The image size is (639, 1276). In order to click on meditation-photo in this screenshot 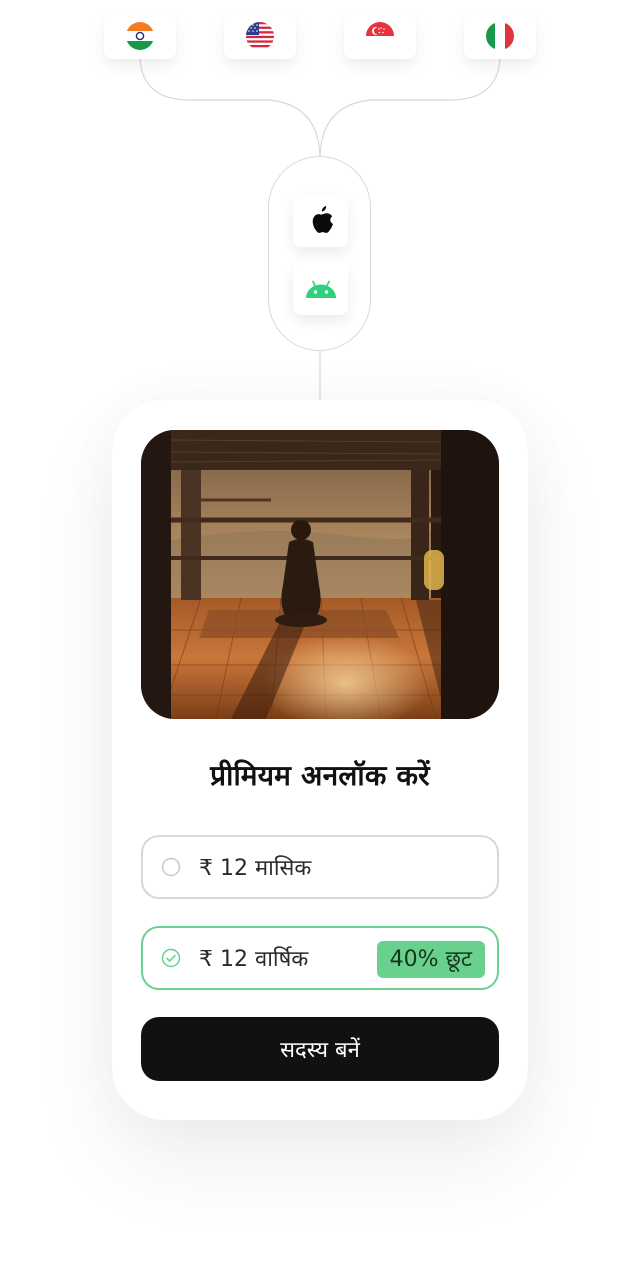, I will do `click(320, 574)`.